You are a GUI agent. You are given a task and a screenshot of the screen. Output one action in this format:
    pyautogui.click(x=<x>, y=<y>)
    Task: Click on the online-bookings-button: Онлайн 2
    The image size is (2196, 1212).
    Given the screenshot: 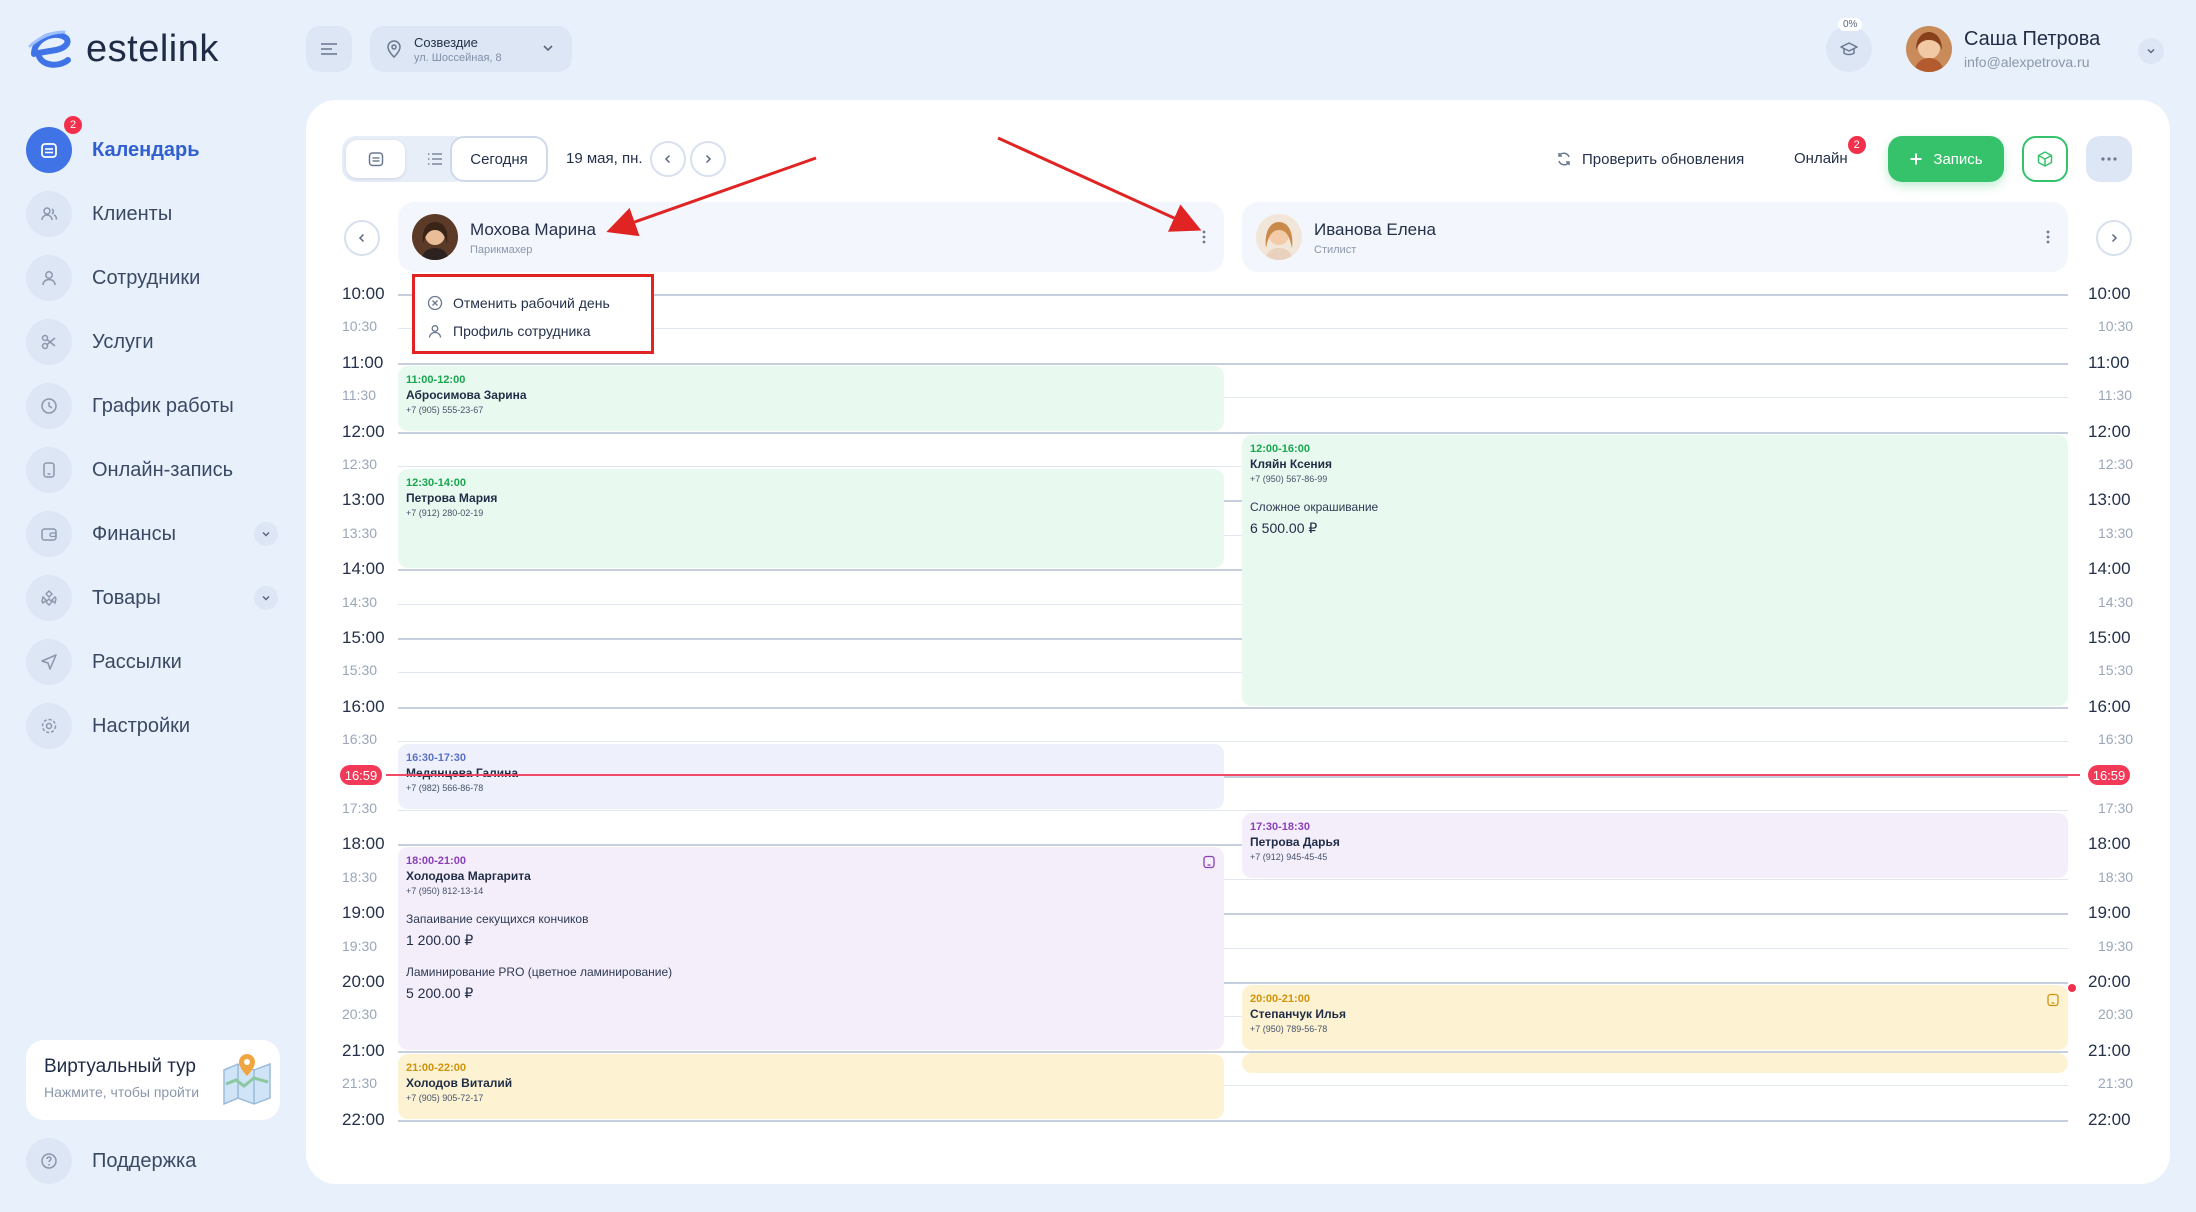 What is the action you would take?
    pyautogui.click(x=1830, y=159)
    